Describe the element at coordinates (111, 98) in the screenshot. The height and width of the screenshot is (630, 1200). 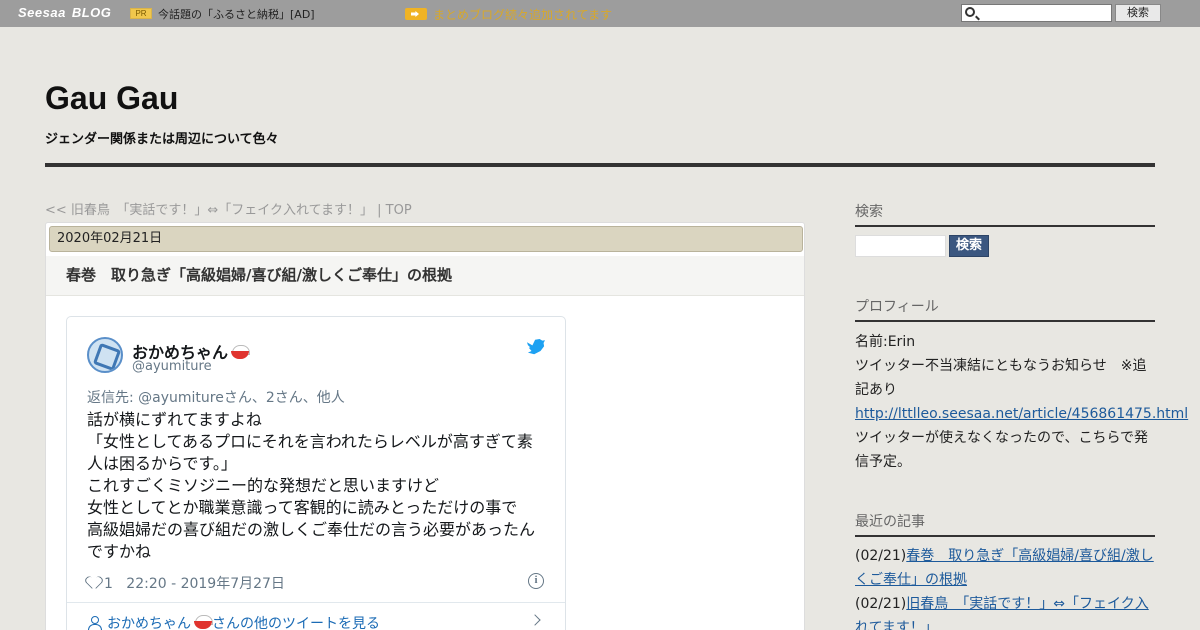
I see `site-title: Gau Gau` at that location.